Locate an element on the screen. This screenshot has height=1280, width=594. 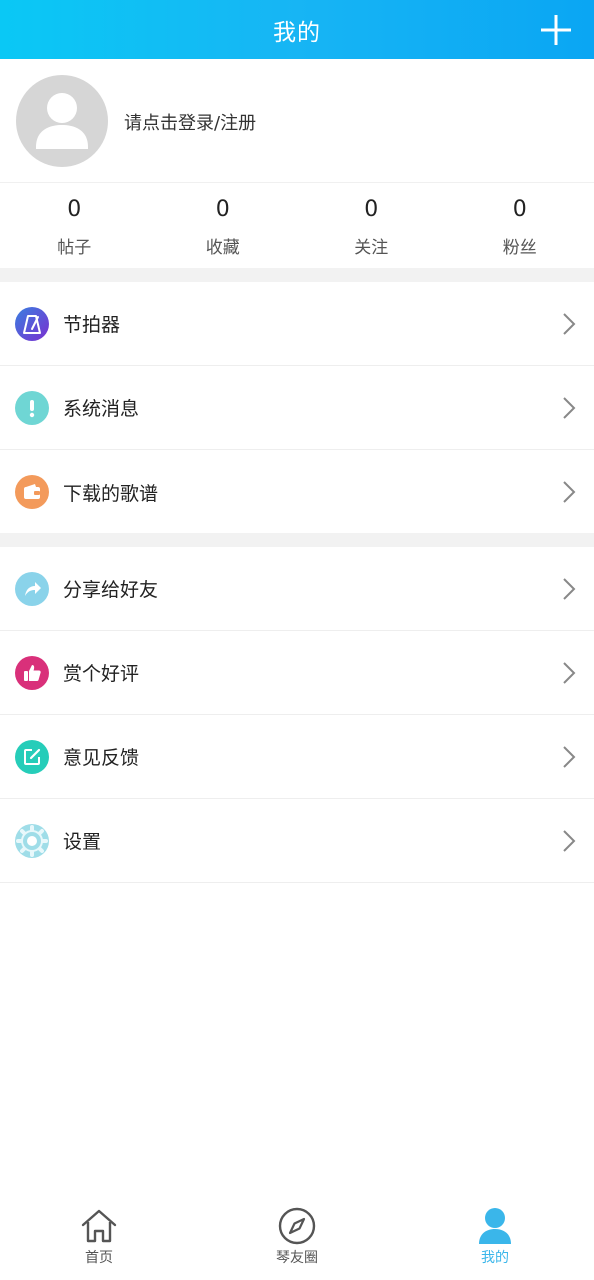
menu-item-system-messages: 系统消息 is located at coordinates (297, 408).